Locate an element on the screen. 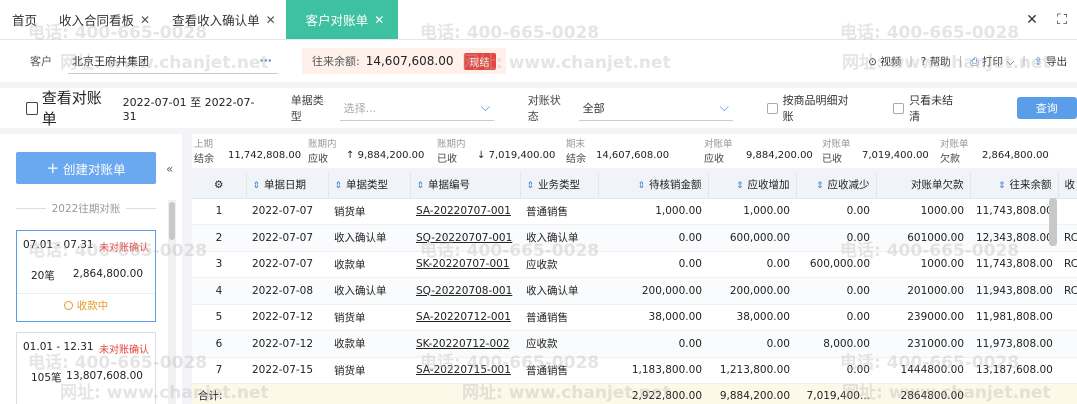  column-header: ⇕ 单据类型 is located at coordinates (369, 185).